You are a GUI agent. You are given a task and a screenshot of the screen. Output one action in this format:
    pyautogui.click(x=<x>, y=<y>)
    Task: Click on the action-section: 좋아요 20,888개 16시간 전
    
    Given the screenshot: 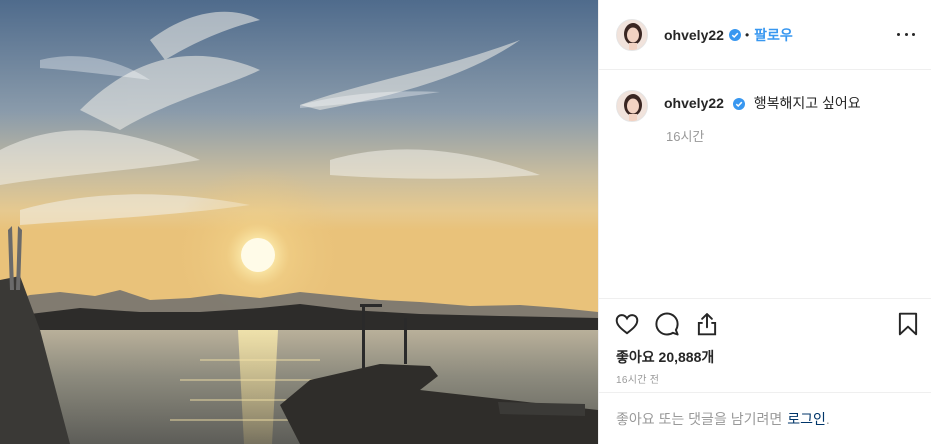 What is the action you would take?
    pyautogui.click(x=765, y=342)
    